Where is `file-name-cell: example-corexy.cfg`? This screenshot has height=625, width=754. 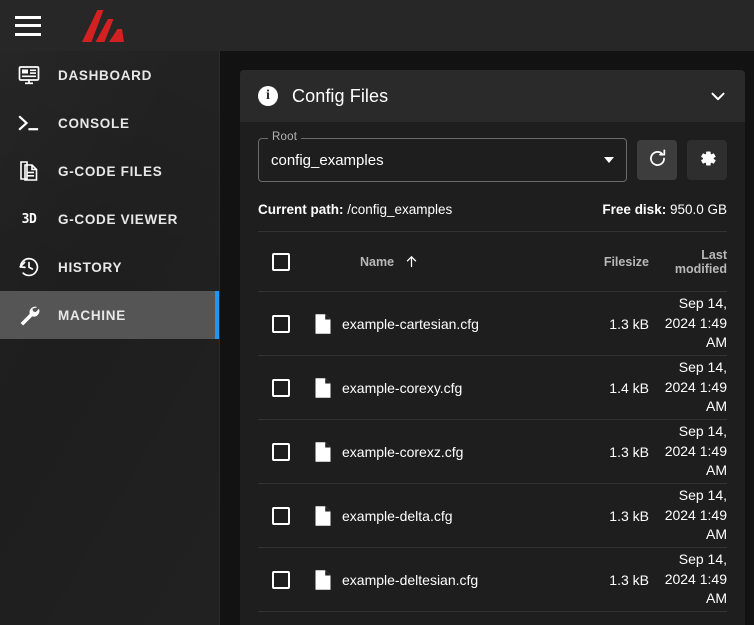 file-name-cell: example-corexy.cfg is located at coordinates (454, 387).